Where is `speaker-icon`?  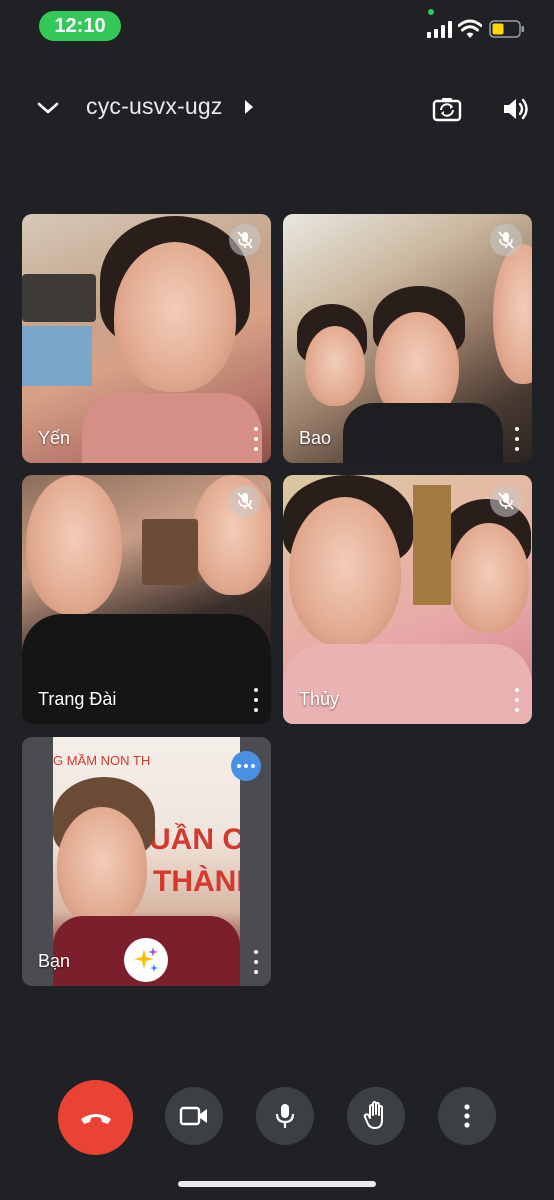 speaker-icon is located at coordinates (516, 109).